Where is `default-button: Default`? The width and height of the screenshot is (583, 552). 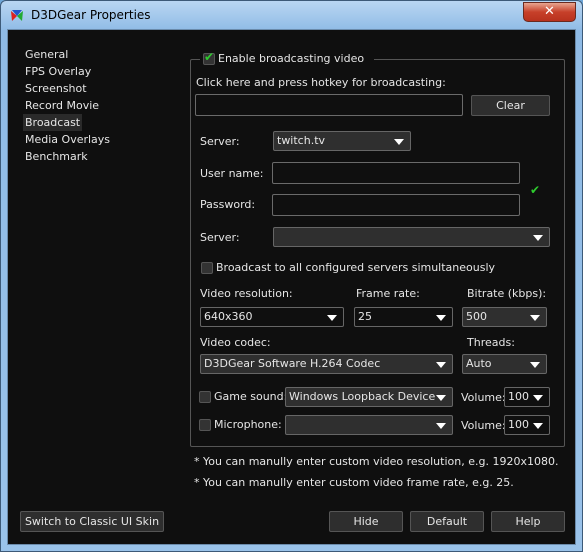
default-button: Default is located at coordinates (447, 521).